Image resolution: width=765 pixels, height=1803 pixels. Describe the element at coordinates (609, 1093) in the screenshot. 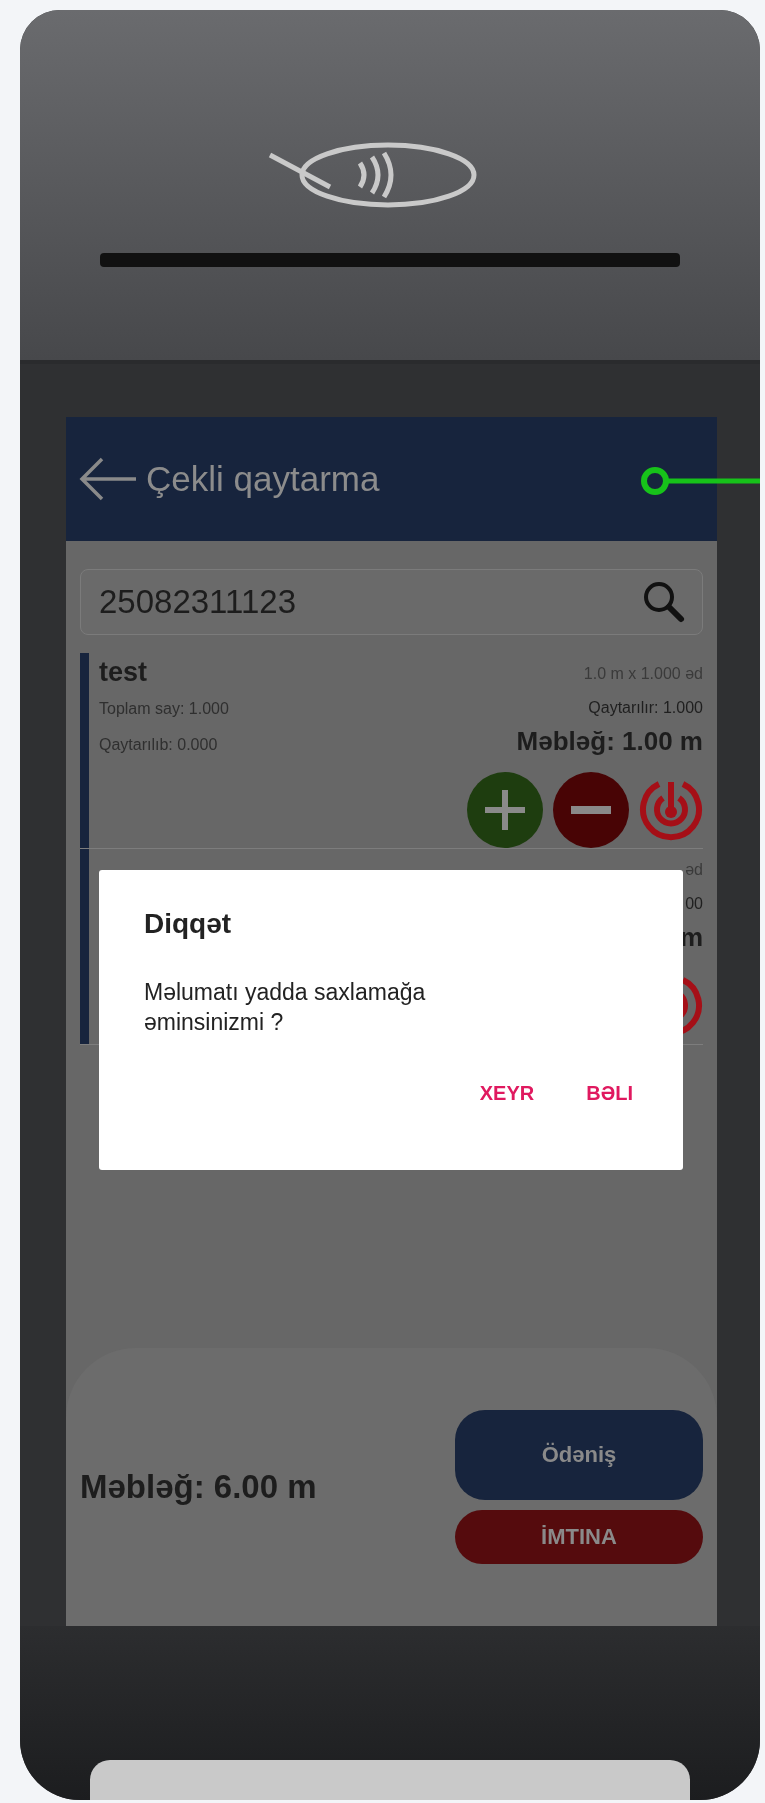

I see `dialog-button: BƏLI` at that location.